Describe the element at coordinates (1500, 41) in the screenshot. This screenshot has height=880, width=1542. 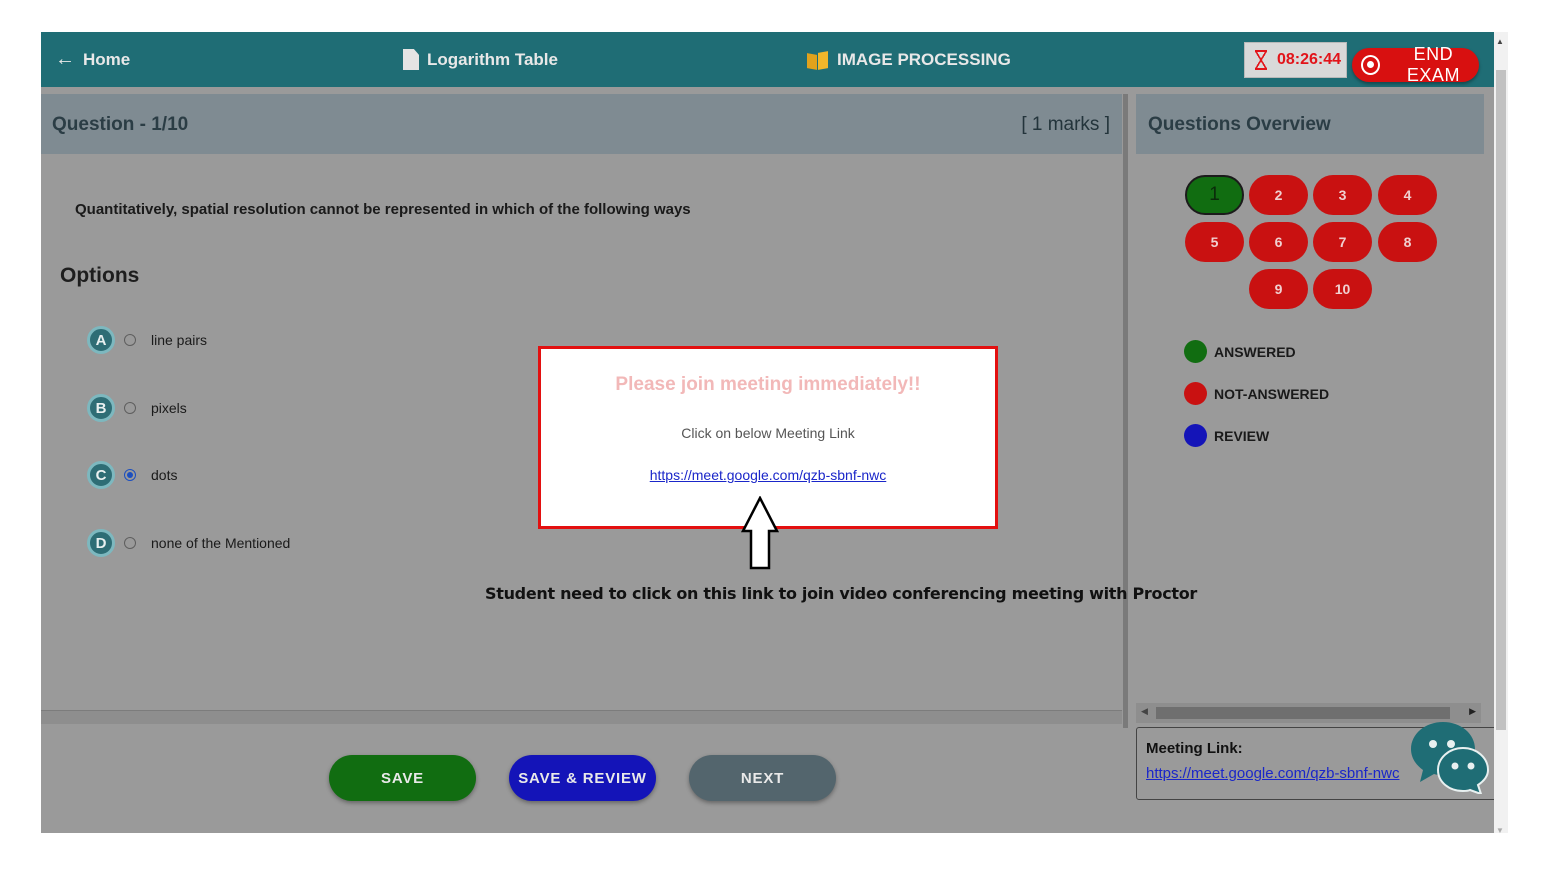
I see `scroll-up-icon: ▲` at that location.